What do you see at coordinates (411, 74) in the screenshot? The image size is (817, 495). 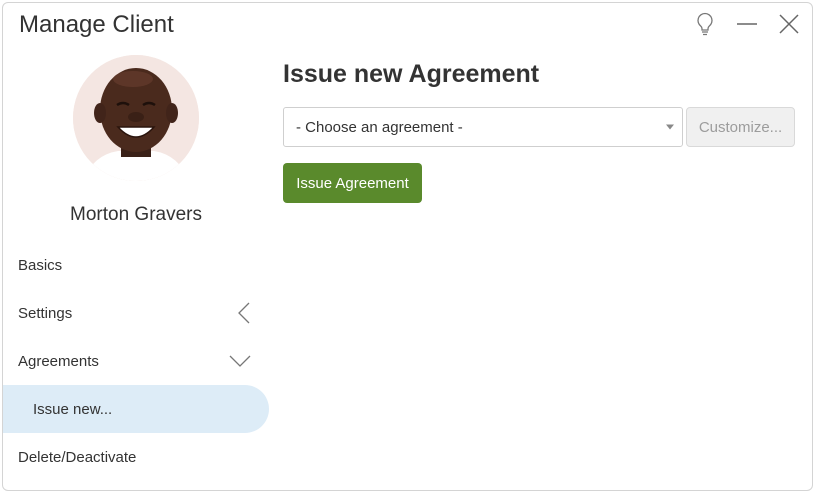 I see `page-title: Issue new Agreement` at bounding box center [411, 74].